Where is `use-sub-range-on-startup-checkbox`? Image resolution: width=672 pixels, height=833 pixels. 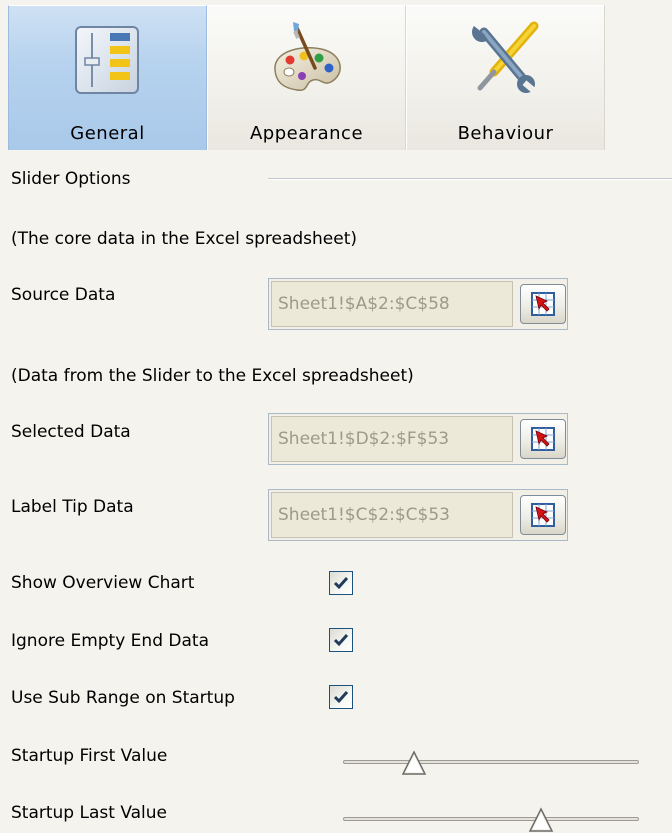
use-sub-range-on-startup-checkbox is located at coordinates (341, 697).